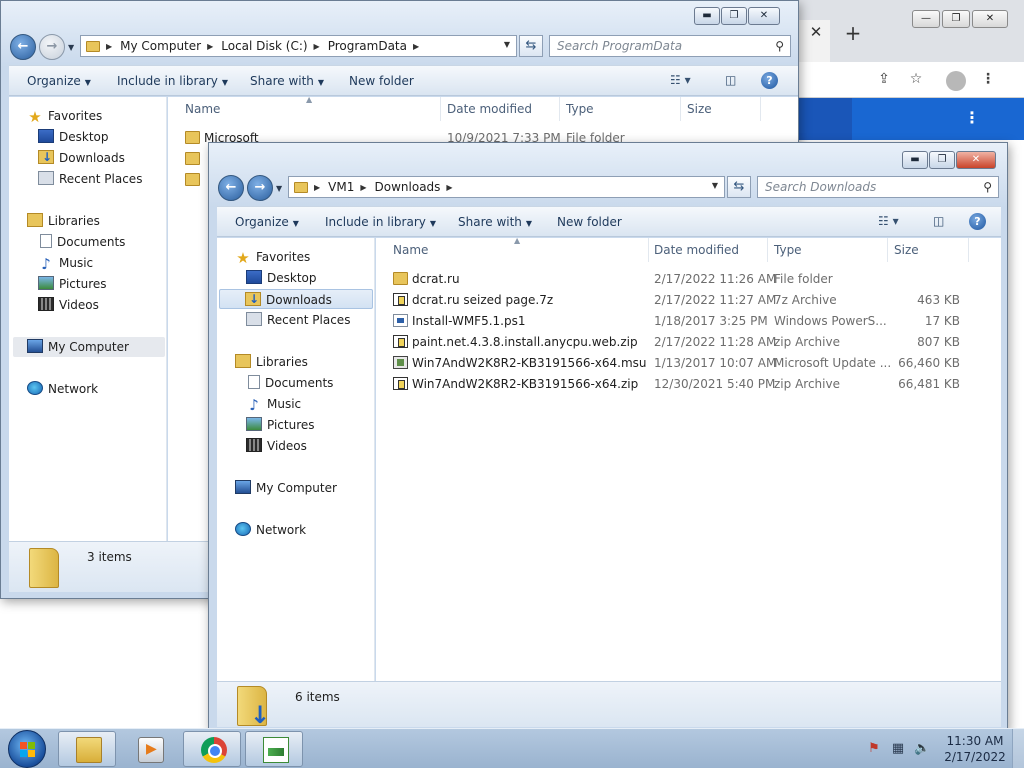  I want to click on address-bar: ▶ VM1 ▶ Downloads ▶ ▼, so click(506, 187).